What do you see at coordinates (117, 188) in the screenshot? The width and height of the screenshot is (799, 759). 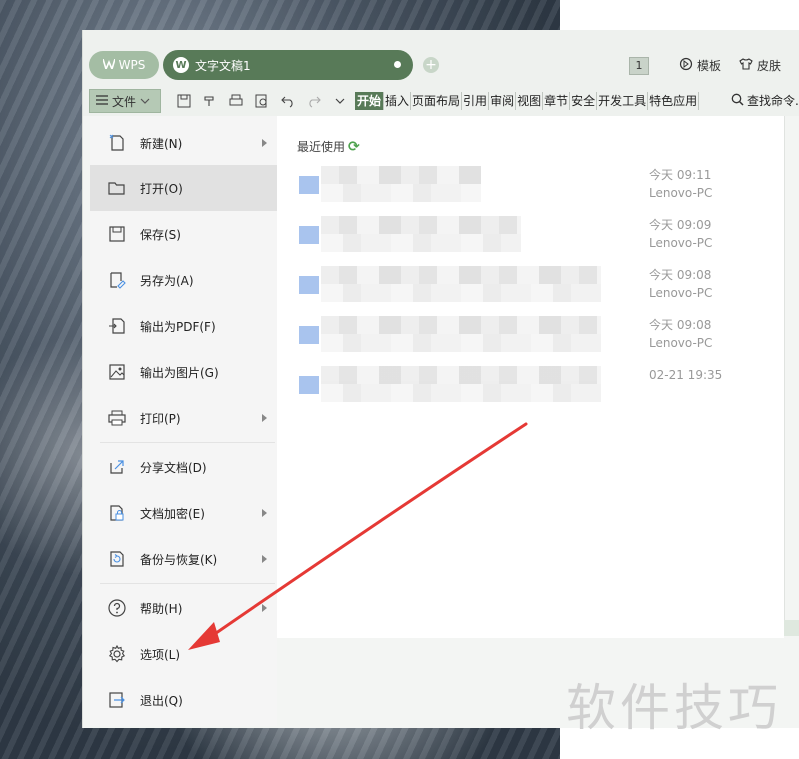 I see `folder-open-icon` at bounding box center [117, 188].